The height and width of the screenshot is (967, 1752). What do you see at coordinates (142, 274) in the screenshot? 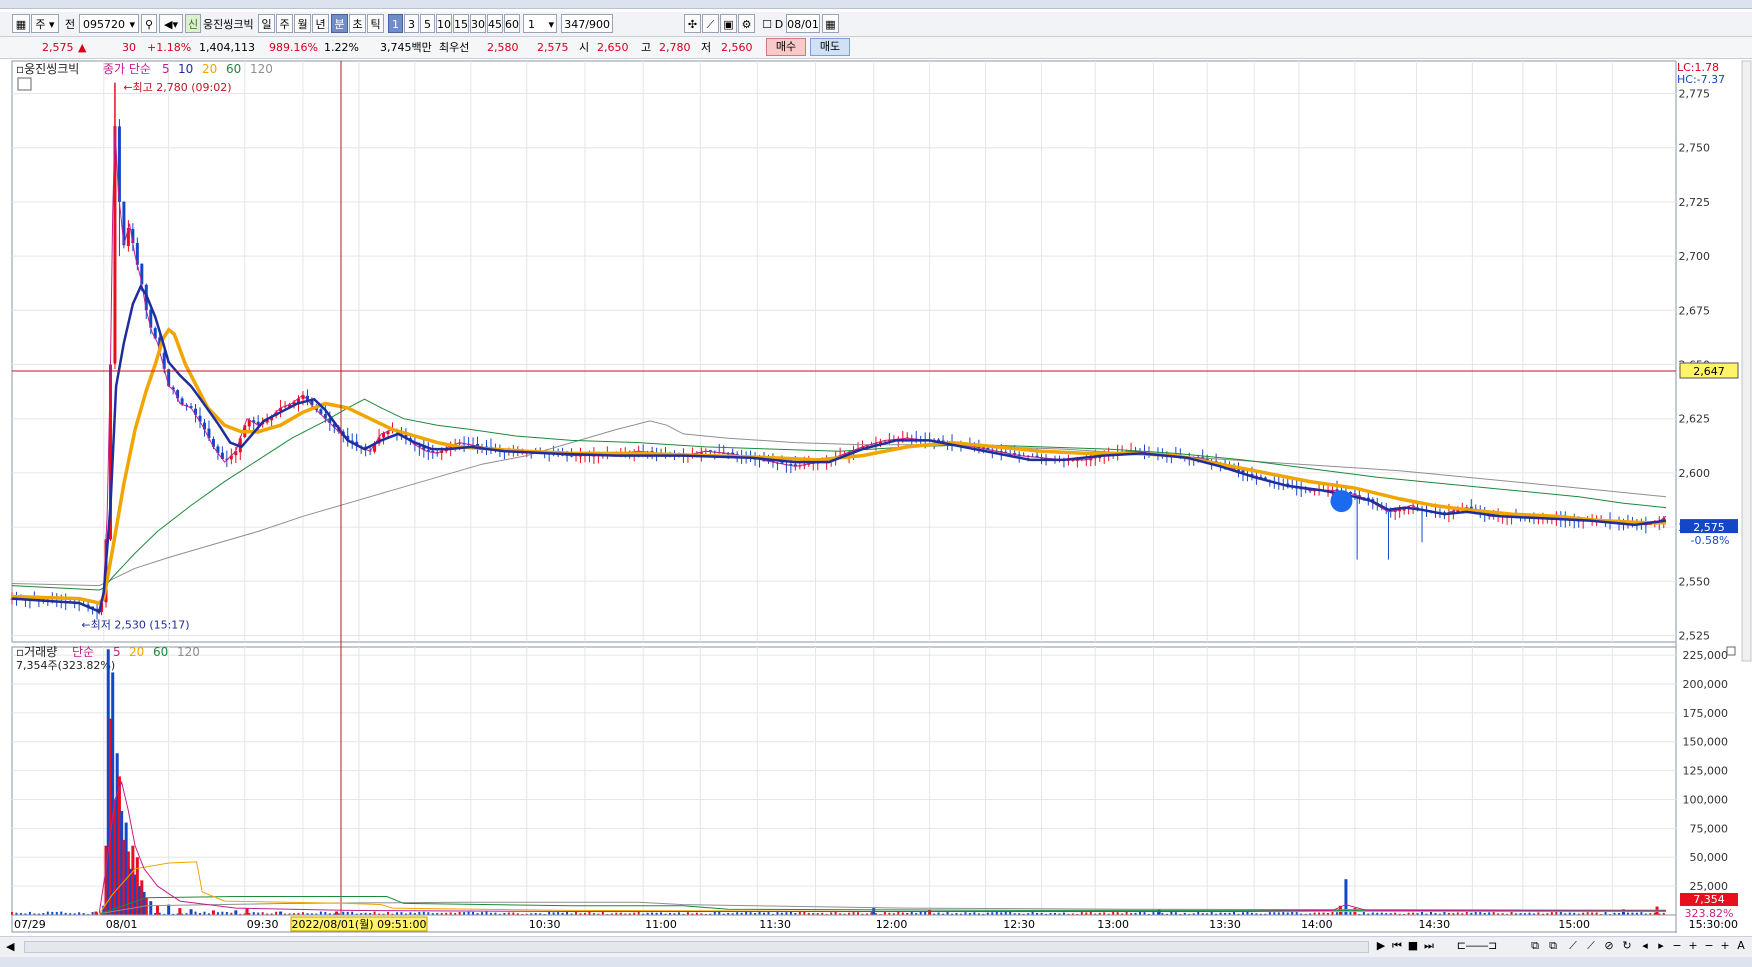
I see `candle-body` at bounding box center [142, 274].